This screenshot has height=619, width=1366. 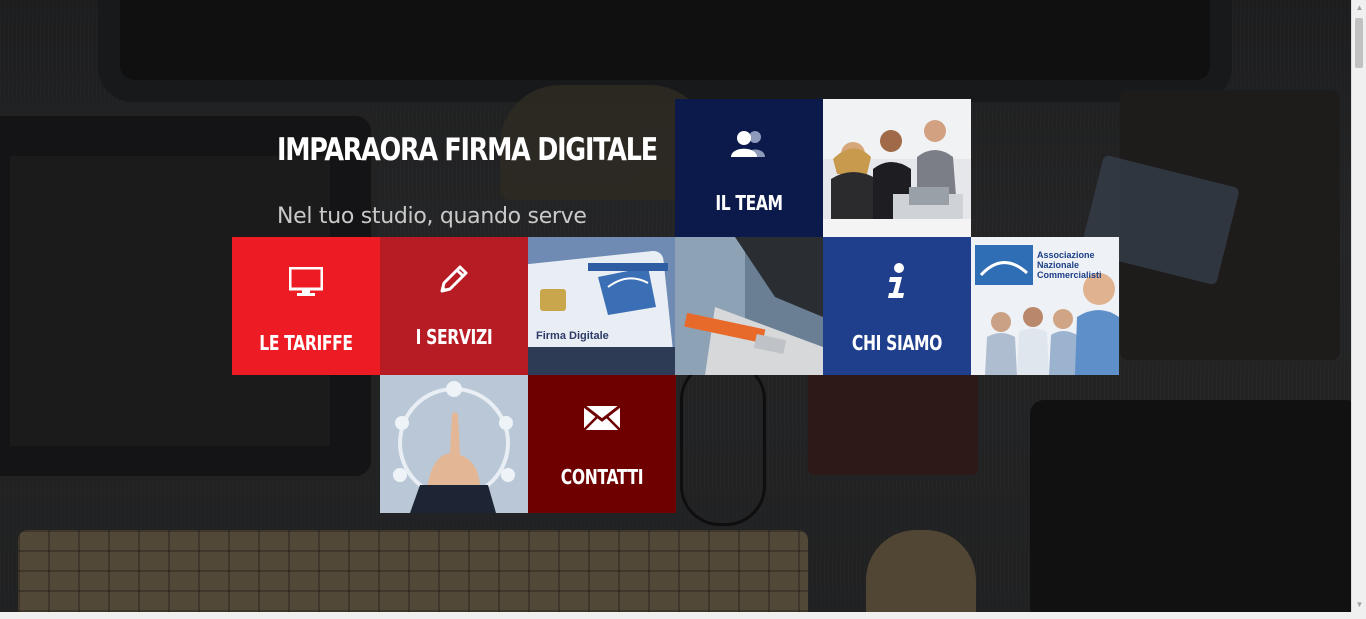 What do you see at coordinates (897, 281) in the screenshot?
I see `info-icon` at bounding box center [897, 281].